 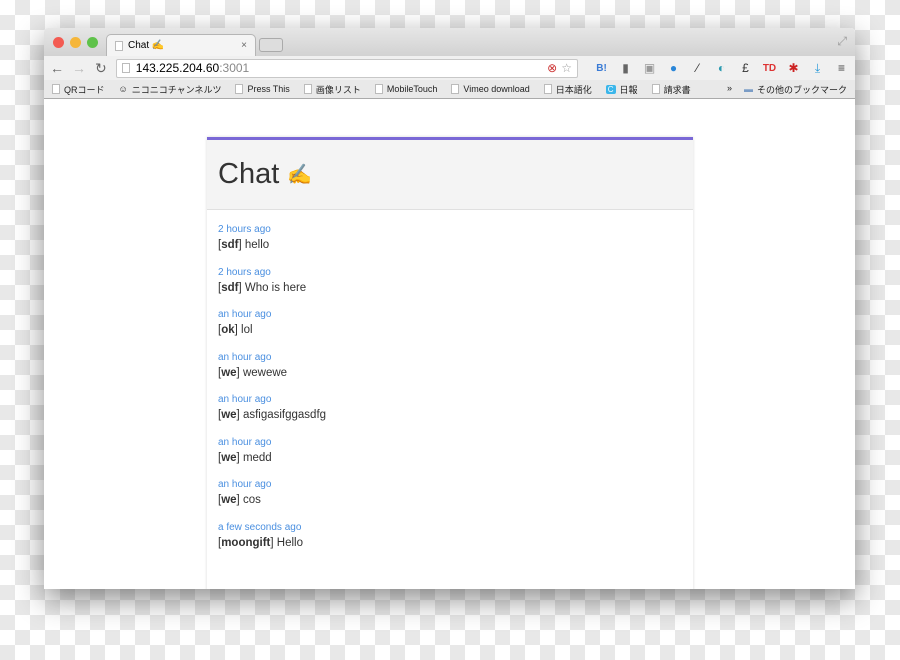 What do you see at coordinates (57, 68) in the screenshot?
I see `back-icon: ←` at bounding box center [57, 68].